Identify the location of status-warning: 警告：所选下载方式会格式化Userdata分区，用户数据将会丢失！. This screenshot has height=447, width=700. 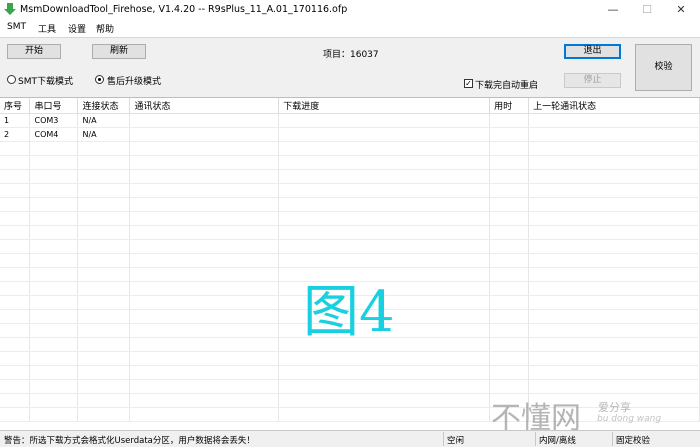
(129, 441).